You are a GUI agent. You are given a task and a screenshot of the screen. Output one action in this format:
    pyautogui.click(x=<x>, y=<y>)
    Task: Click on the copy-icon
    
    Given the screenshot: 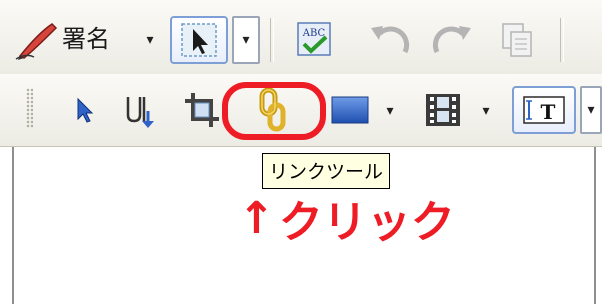 What is the action you would take?
    pyautogui.click(x=517, y=40)
    